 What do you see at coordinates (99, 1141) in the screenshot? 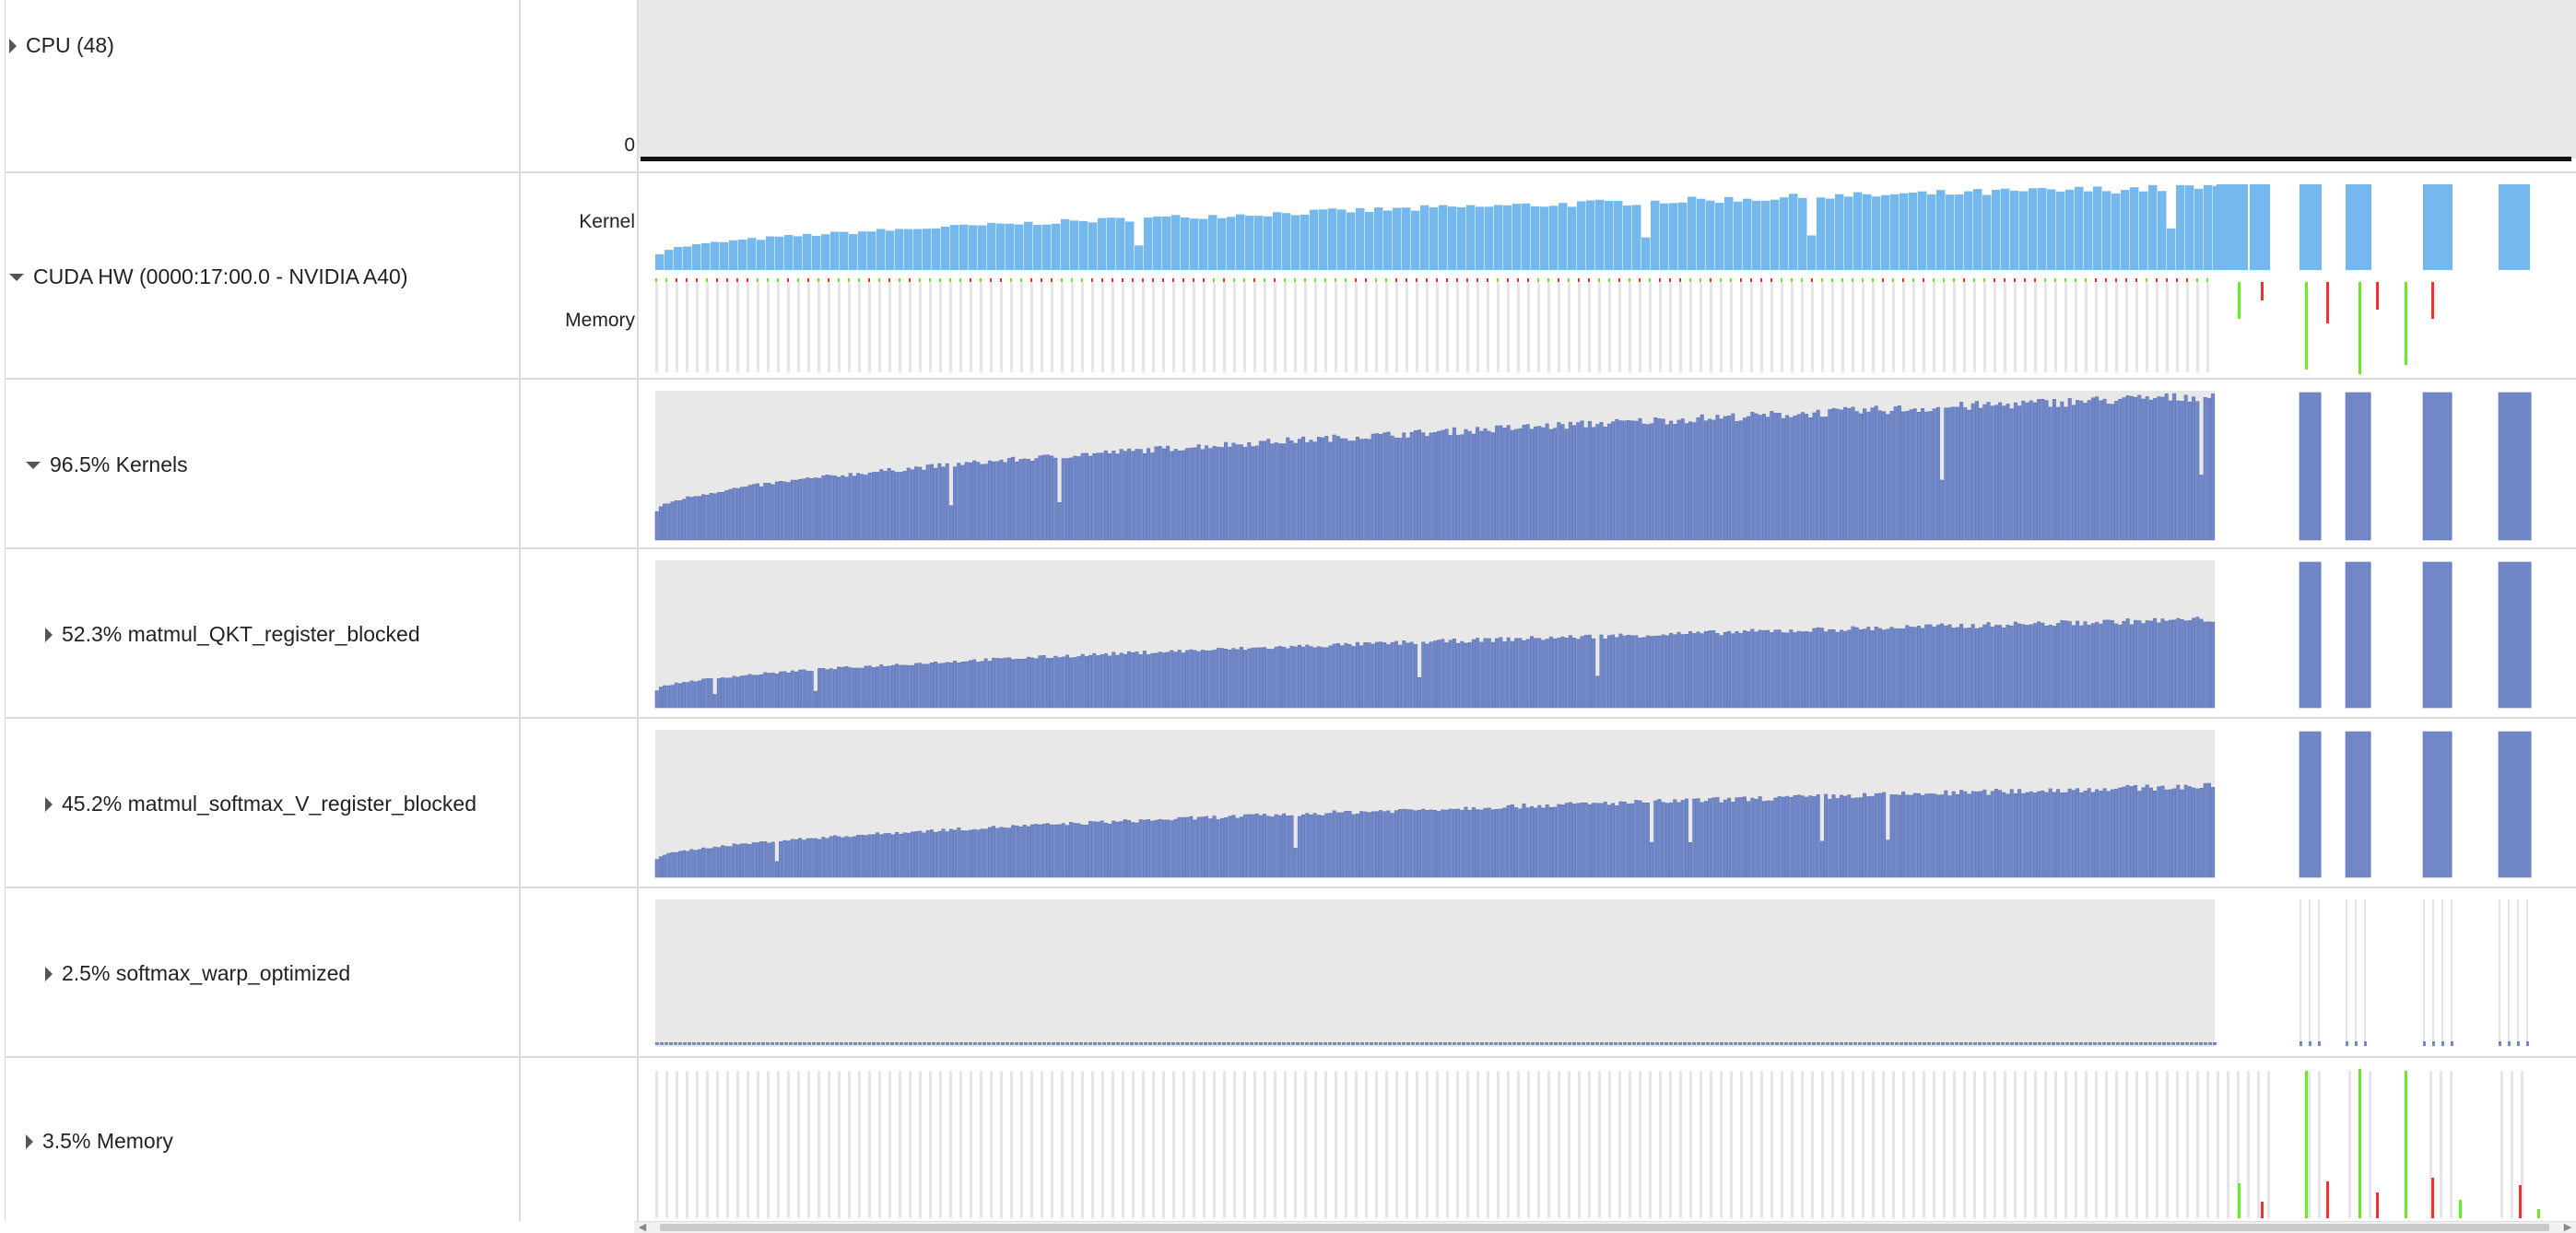
I see `memory-row-toggle: 3.5% Memory` at bounding box center [99, 1141].